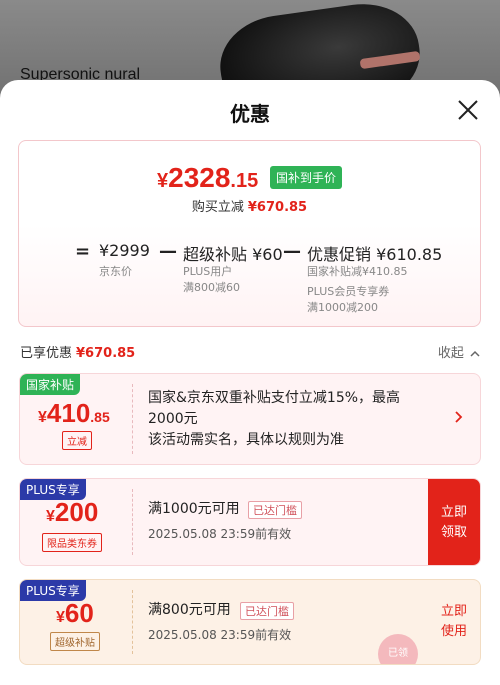 This screenshot has width=500, height=685. What do you see at coordinates (342, 307) in the screenshot?
I see `promo-plus-coupon-rule: 满1000减200` at bounding box center [342, 307].